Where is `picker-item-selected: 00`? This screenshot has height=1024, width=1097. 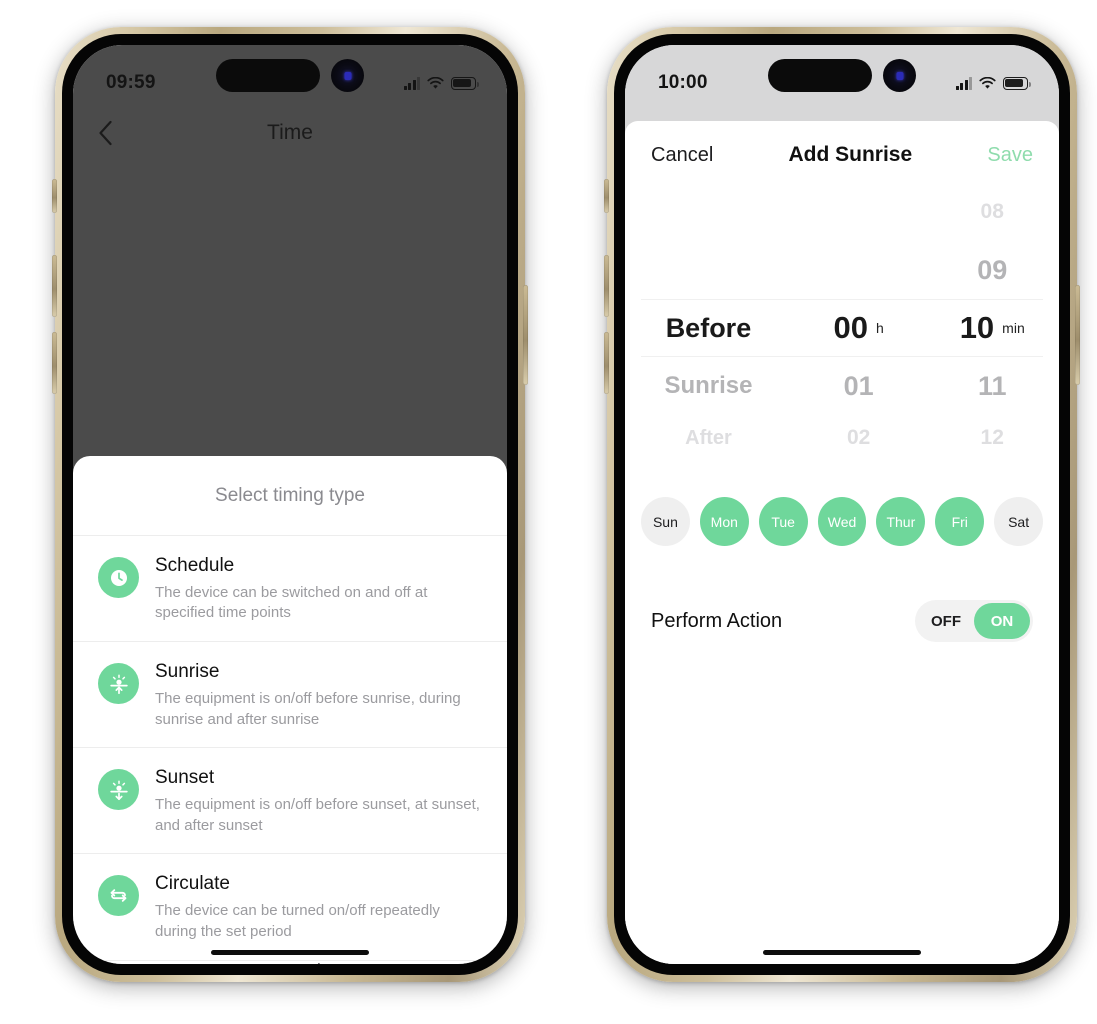
picker-item-selected: 00 is located at coordinates (851, 327).